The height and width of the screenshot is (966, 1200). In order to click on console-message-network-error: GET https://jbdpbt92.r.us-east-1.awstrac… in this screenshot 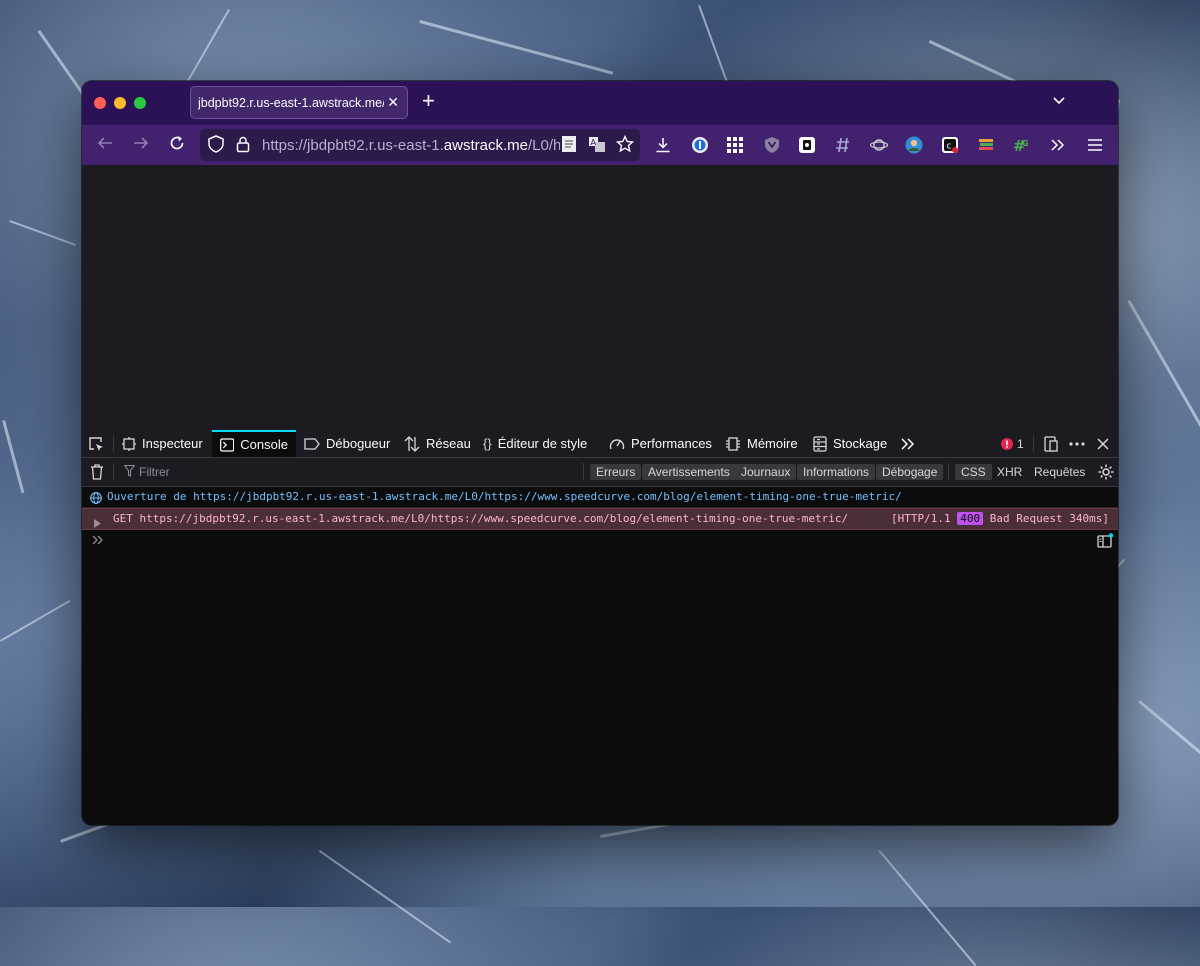, I will do `click(600, 519)`.